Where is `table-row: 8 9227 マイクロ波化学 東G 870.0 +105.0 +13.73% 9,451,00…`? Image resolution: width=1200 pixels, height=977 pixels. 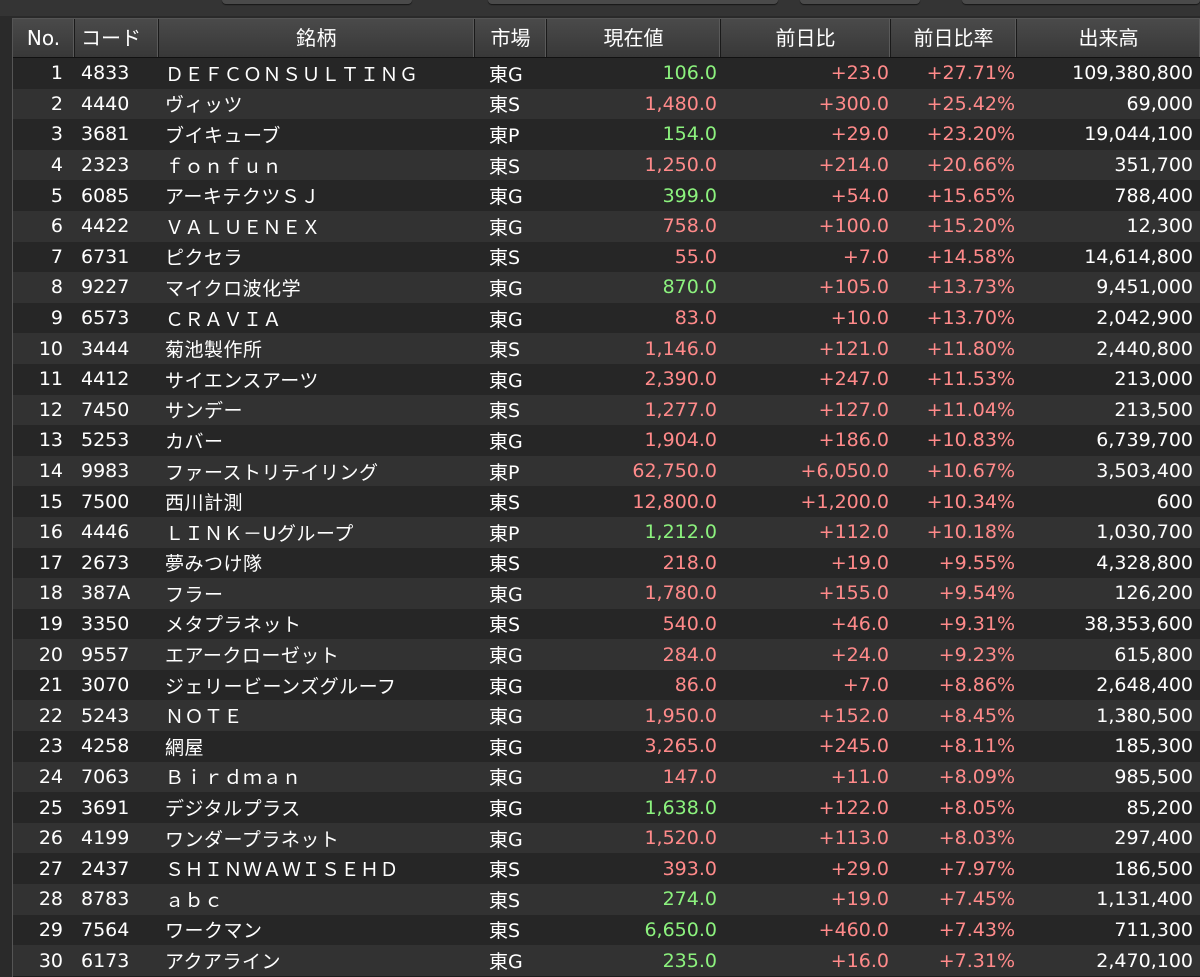 table-row: 8 9227 マイクロ波化学 東G 870.0 +105.0 +13.73% 9,451,00… is located at coordinates (606, 287).